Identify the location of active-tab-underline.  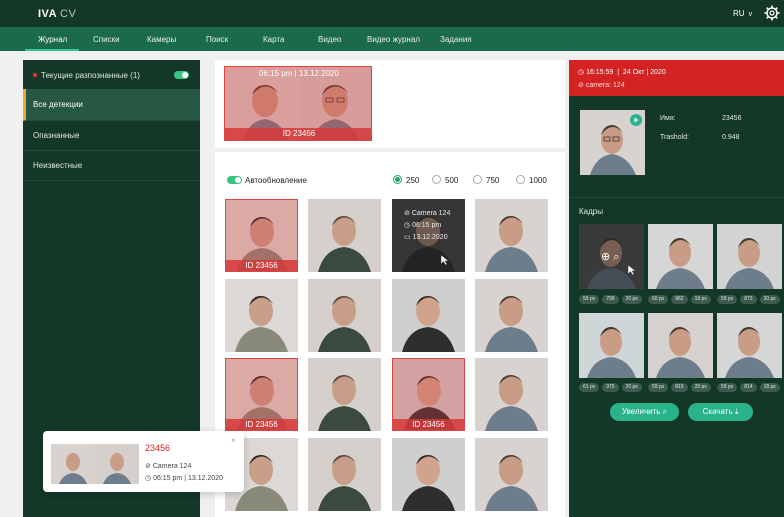
(52, 50).